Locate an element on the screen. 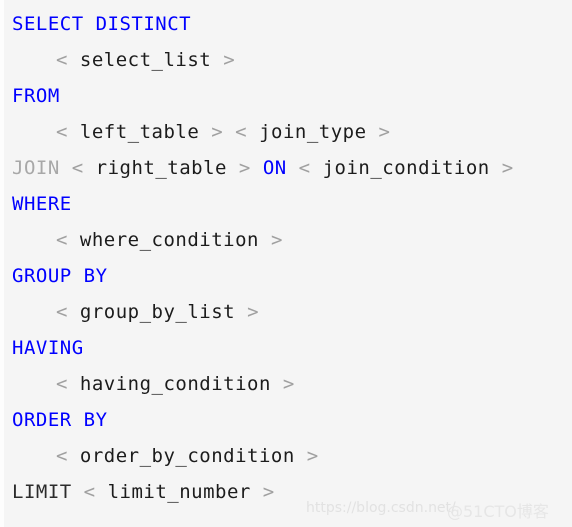 This screenshot has width=572, height=527. token-placeholder: where_condition is located at coordinates (169, 240).